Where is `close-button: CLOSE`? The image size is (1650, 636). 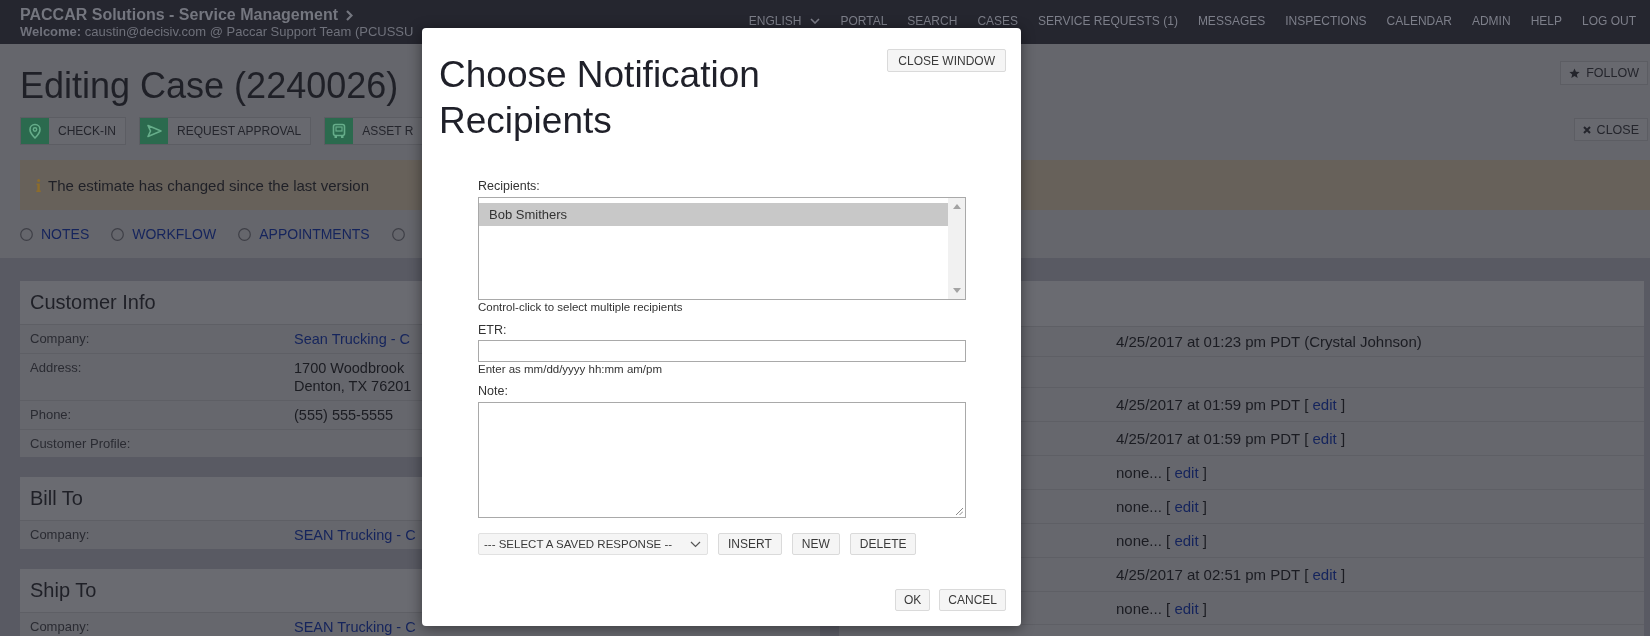
close-button: CLOSE is located at coordinates (1610, 129).